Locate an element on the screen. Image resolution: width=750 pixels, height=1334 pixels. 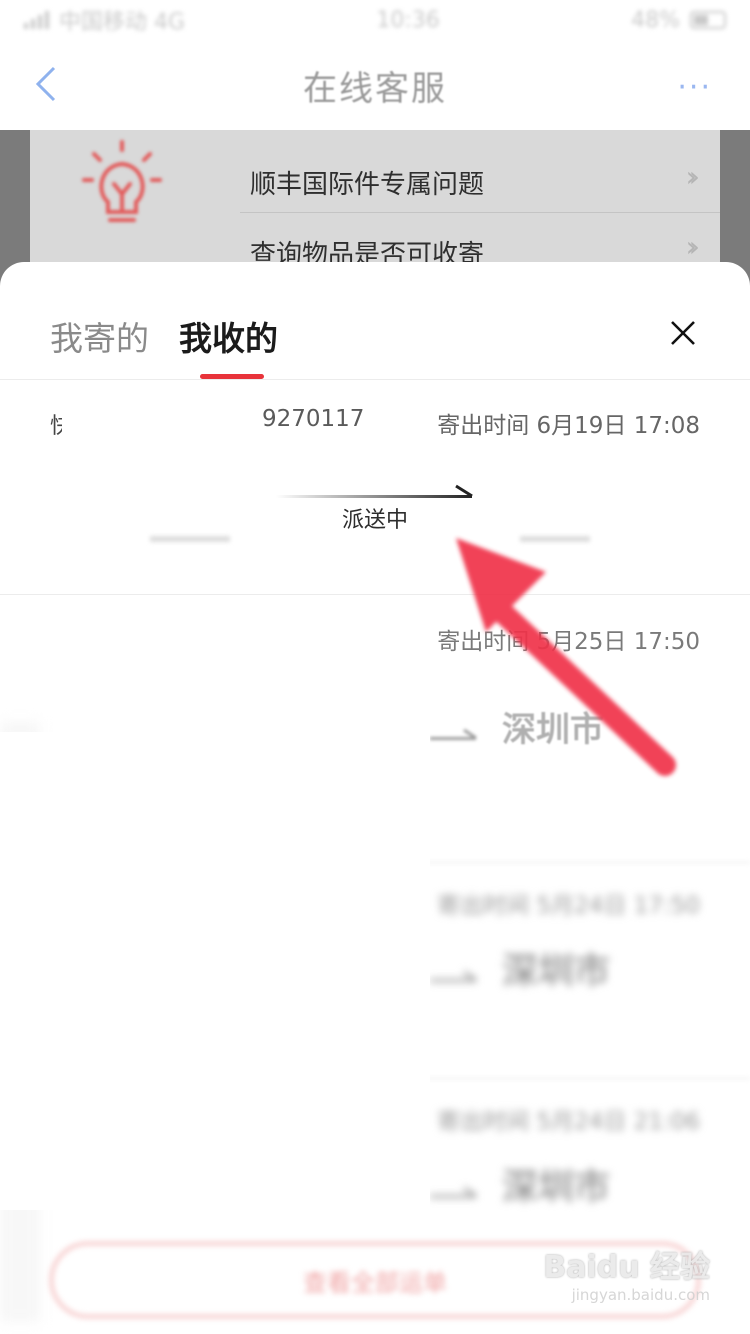
nav-bar: 在线客服 ··· is located at coordinates (375, 85).